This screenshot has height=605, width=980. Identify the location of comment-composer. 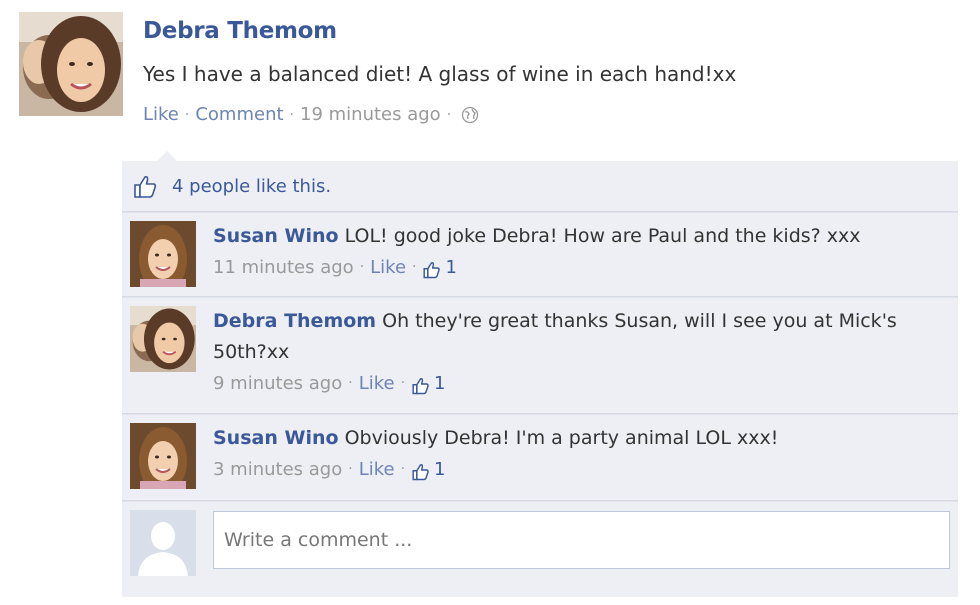
(540, 550).